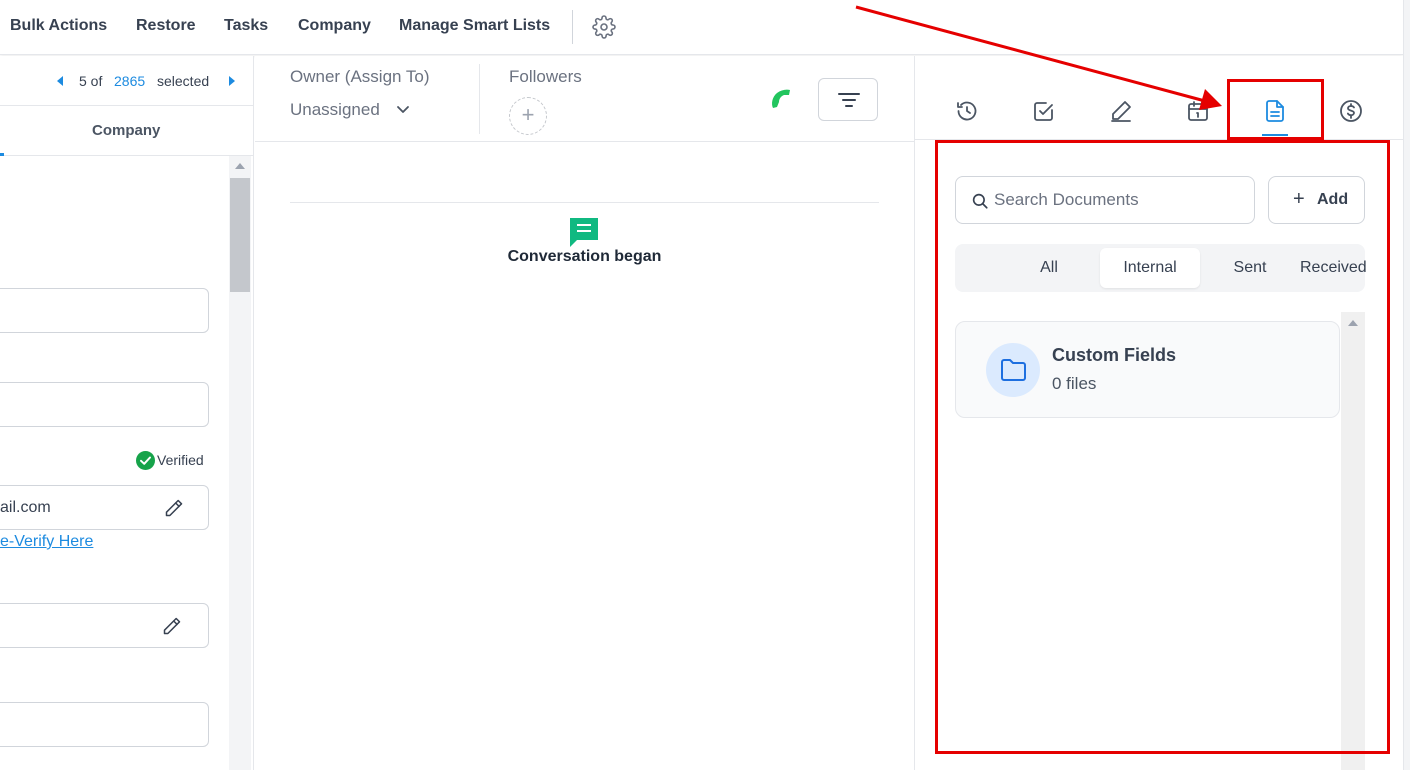  I want to click on nav-divider, so click(572, 27).